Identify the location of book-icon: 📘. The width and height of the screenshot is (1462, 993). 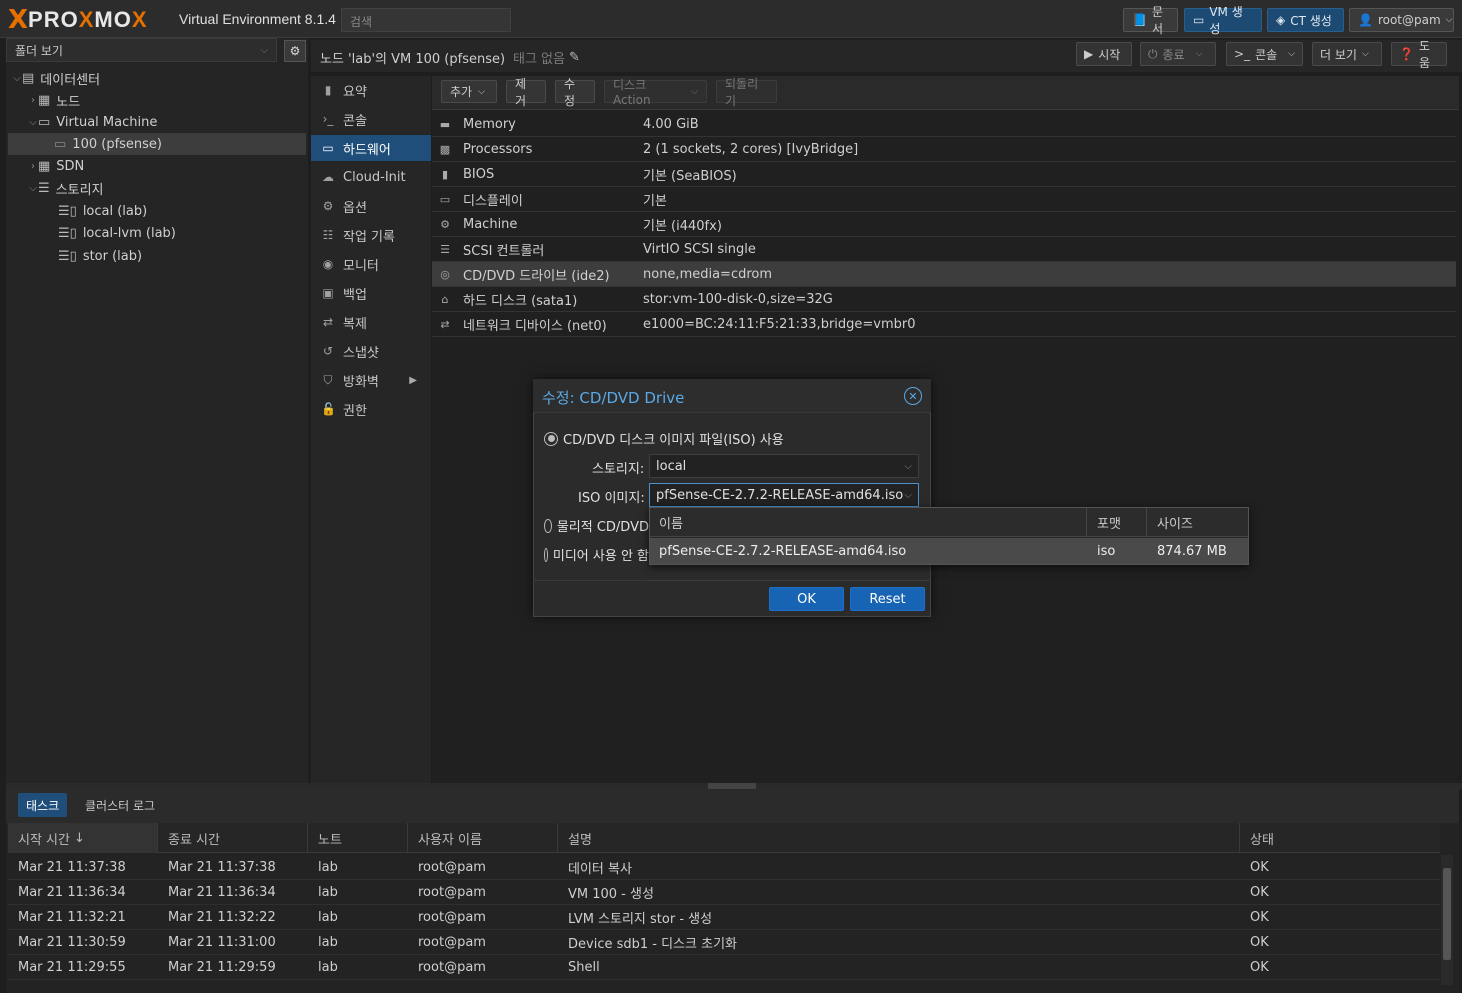
(1139, 20).